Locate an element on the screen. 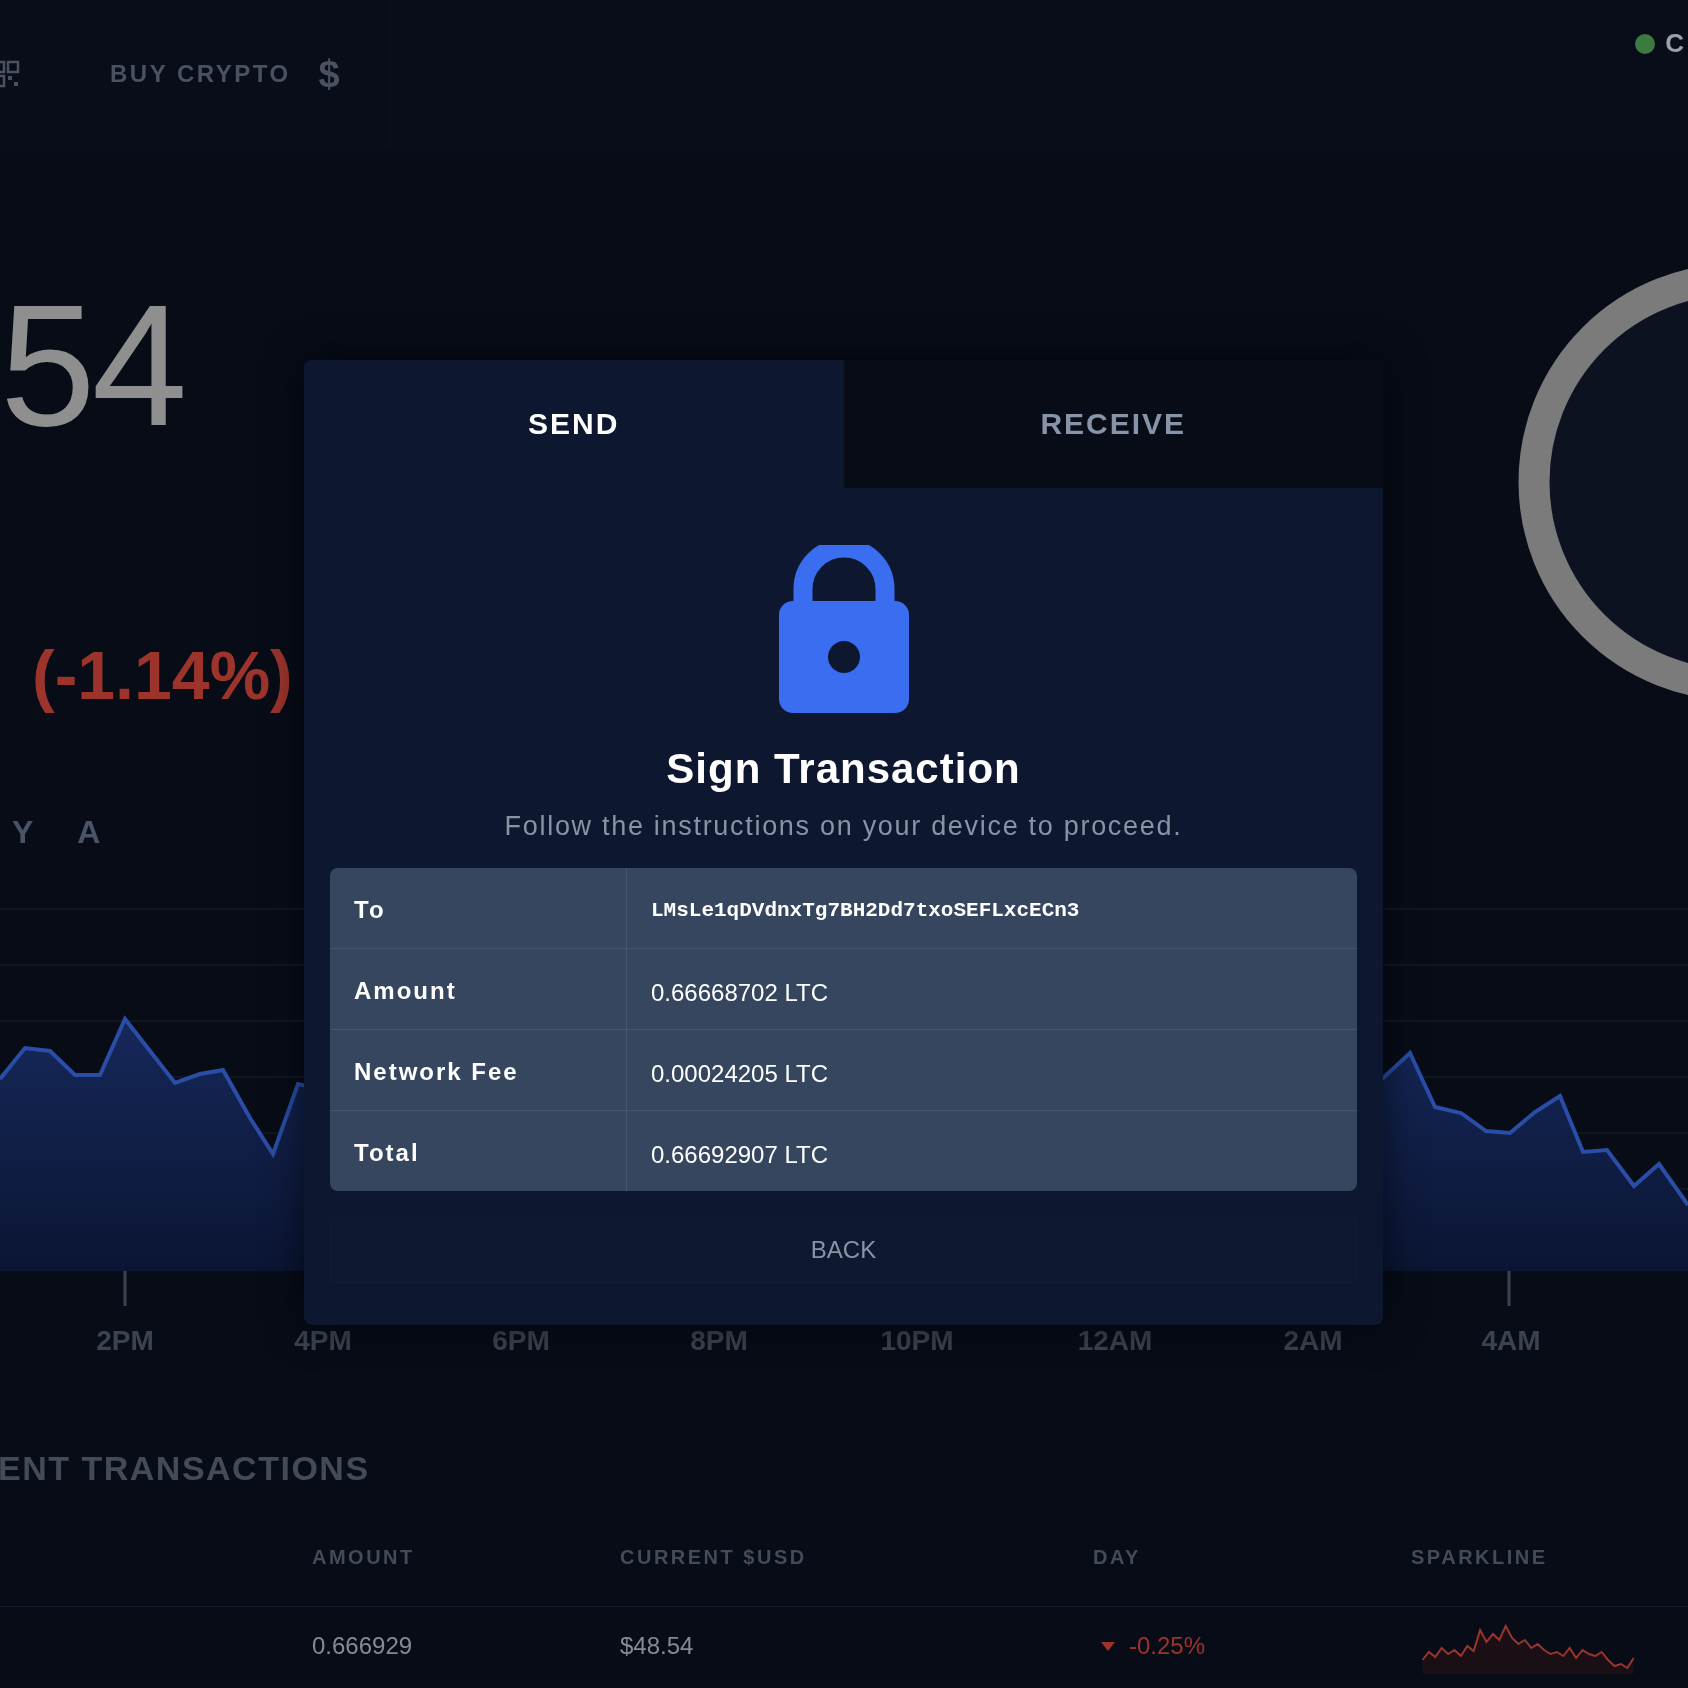 The height and width of the screenshot is (1688, 1688). table-cell-text: $48.54 is located at coordinates (657, 1646).